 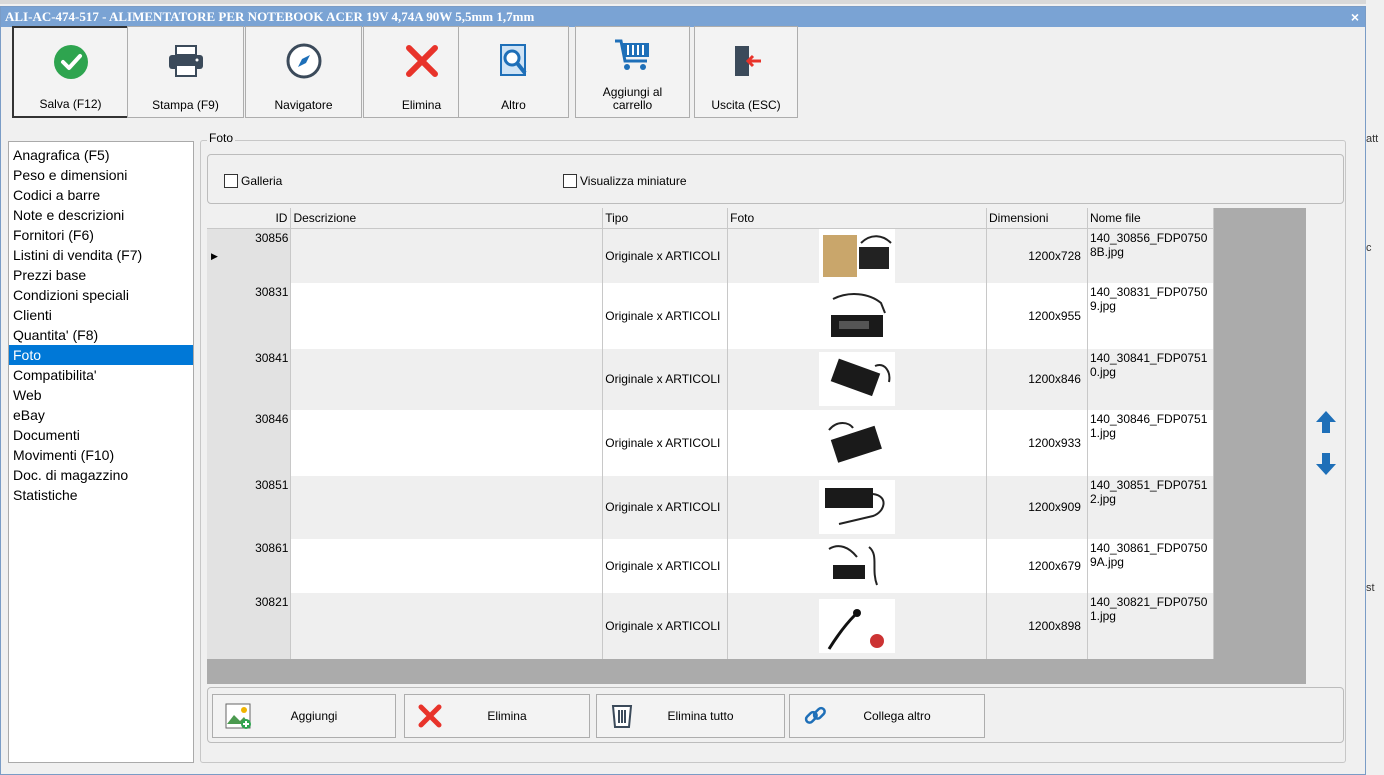 I want to click on nome-file-value: 140_30846_FDP07511.jpg, so click(x=1148, y=425).